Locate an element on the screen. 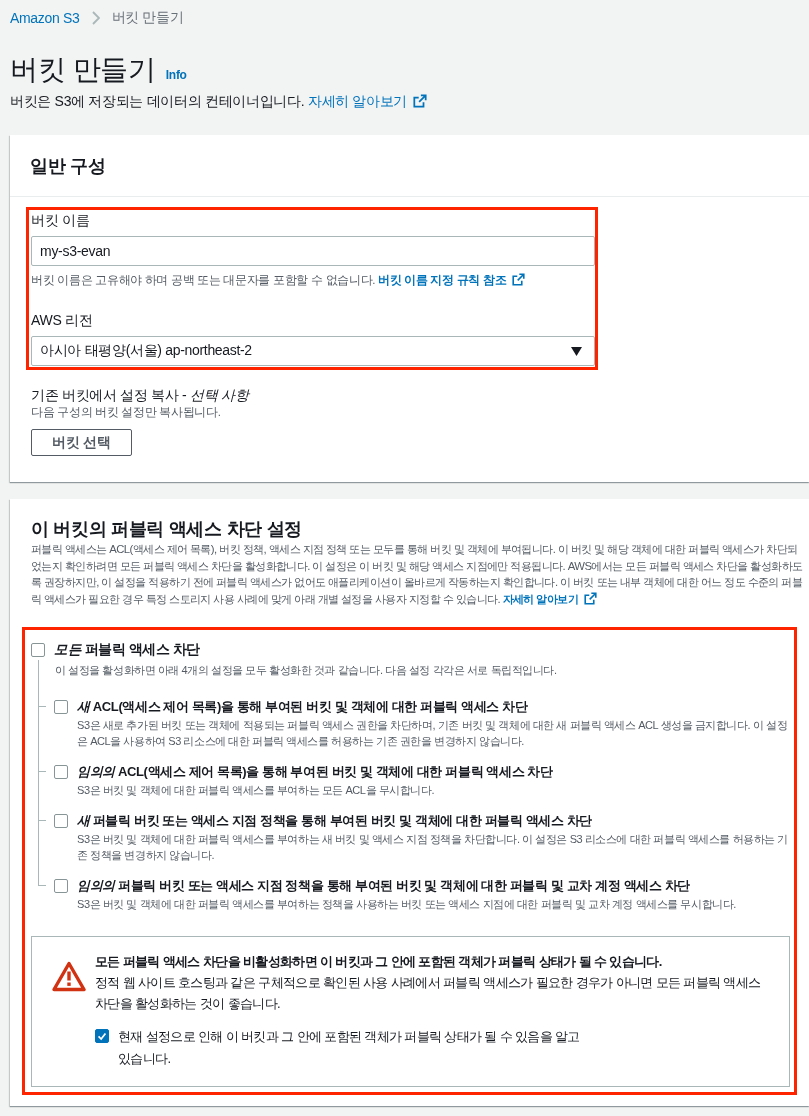  field-label: AWS 리전 is located at coordinates (62, 320).